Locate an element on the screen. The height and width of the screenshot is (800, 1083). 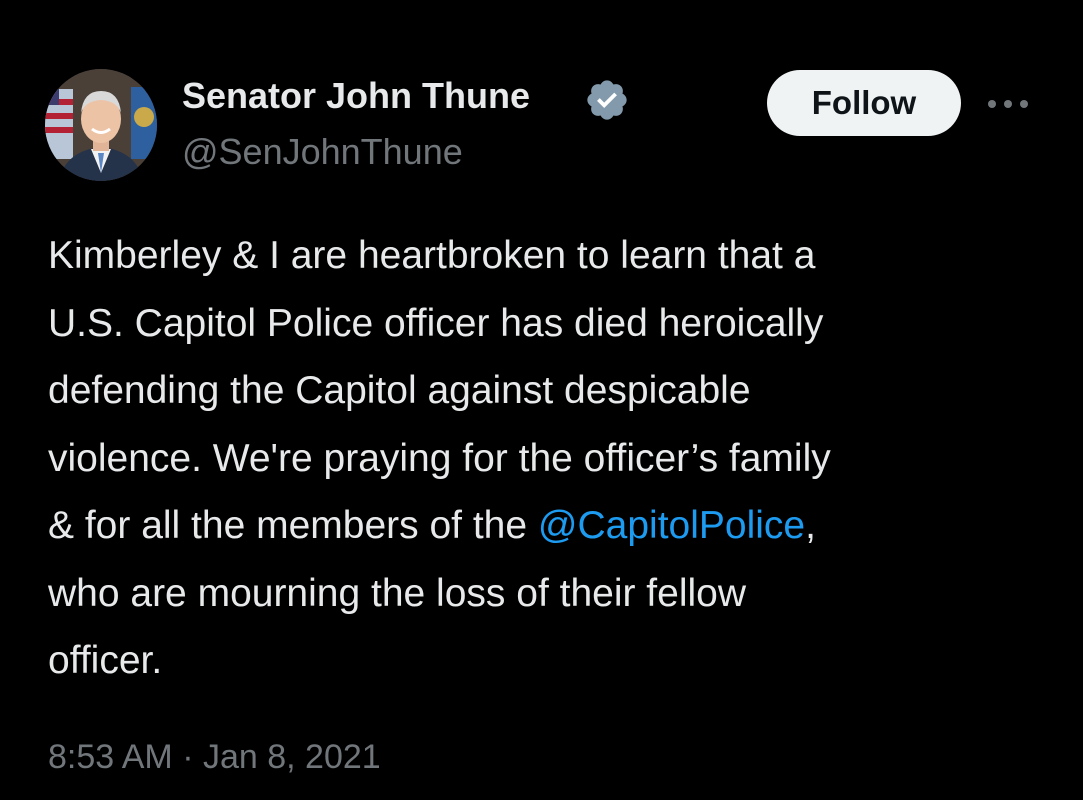
author-display-name: Senator John Thune is located at coordinates (356, 96).